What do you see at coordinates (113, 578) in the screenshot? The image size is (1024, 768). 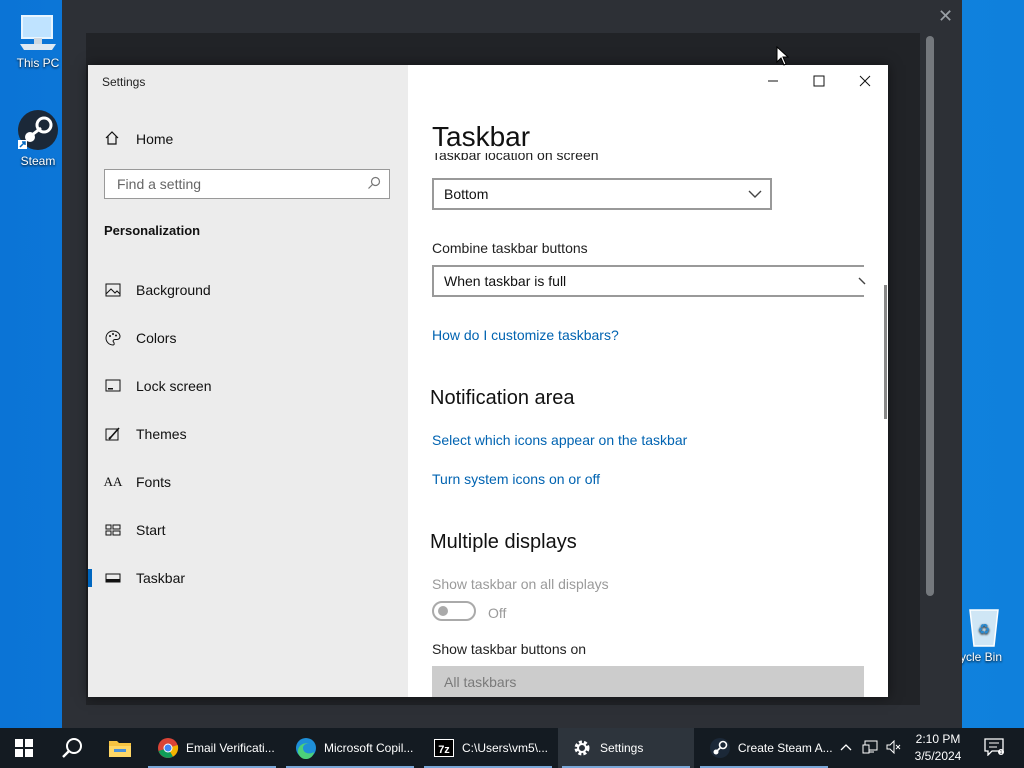 I see `taskbar-icon` at bounding box center [113, 578].